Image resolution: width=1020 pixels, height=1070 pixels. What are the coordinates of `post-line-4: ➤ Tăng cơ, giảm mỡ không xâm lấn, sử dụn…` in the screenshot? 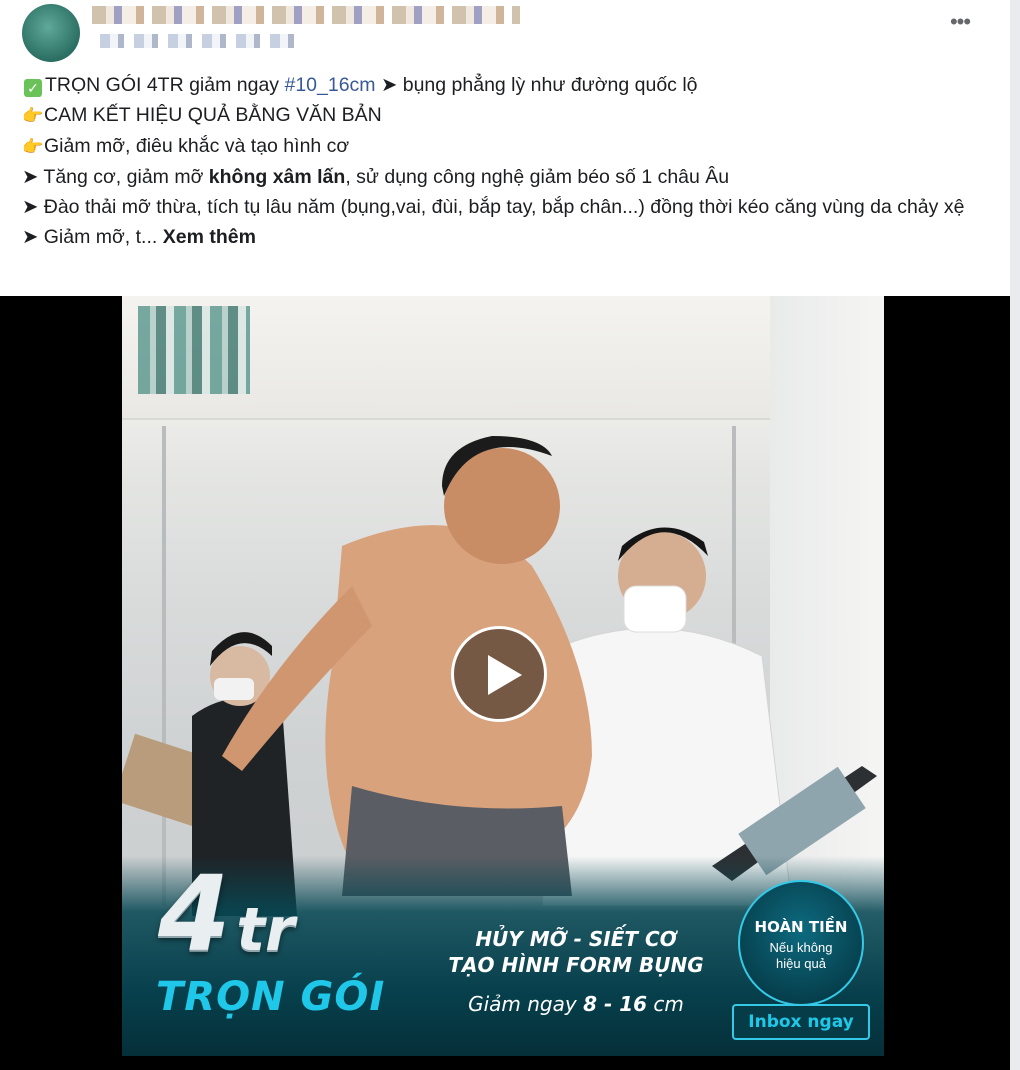 It's located at (376, 177).